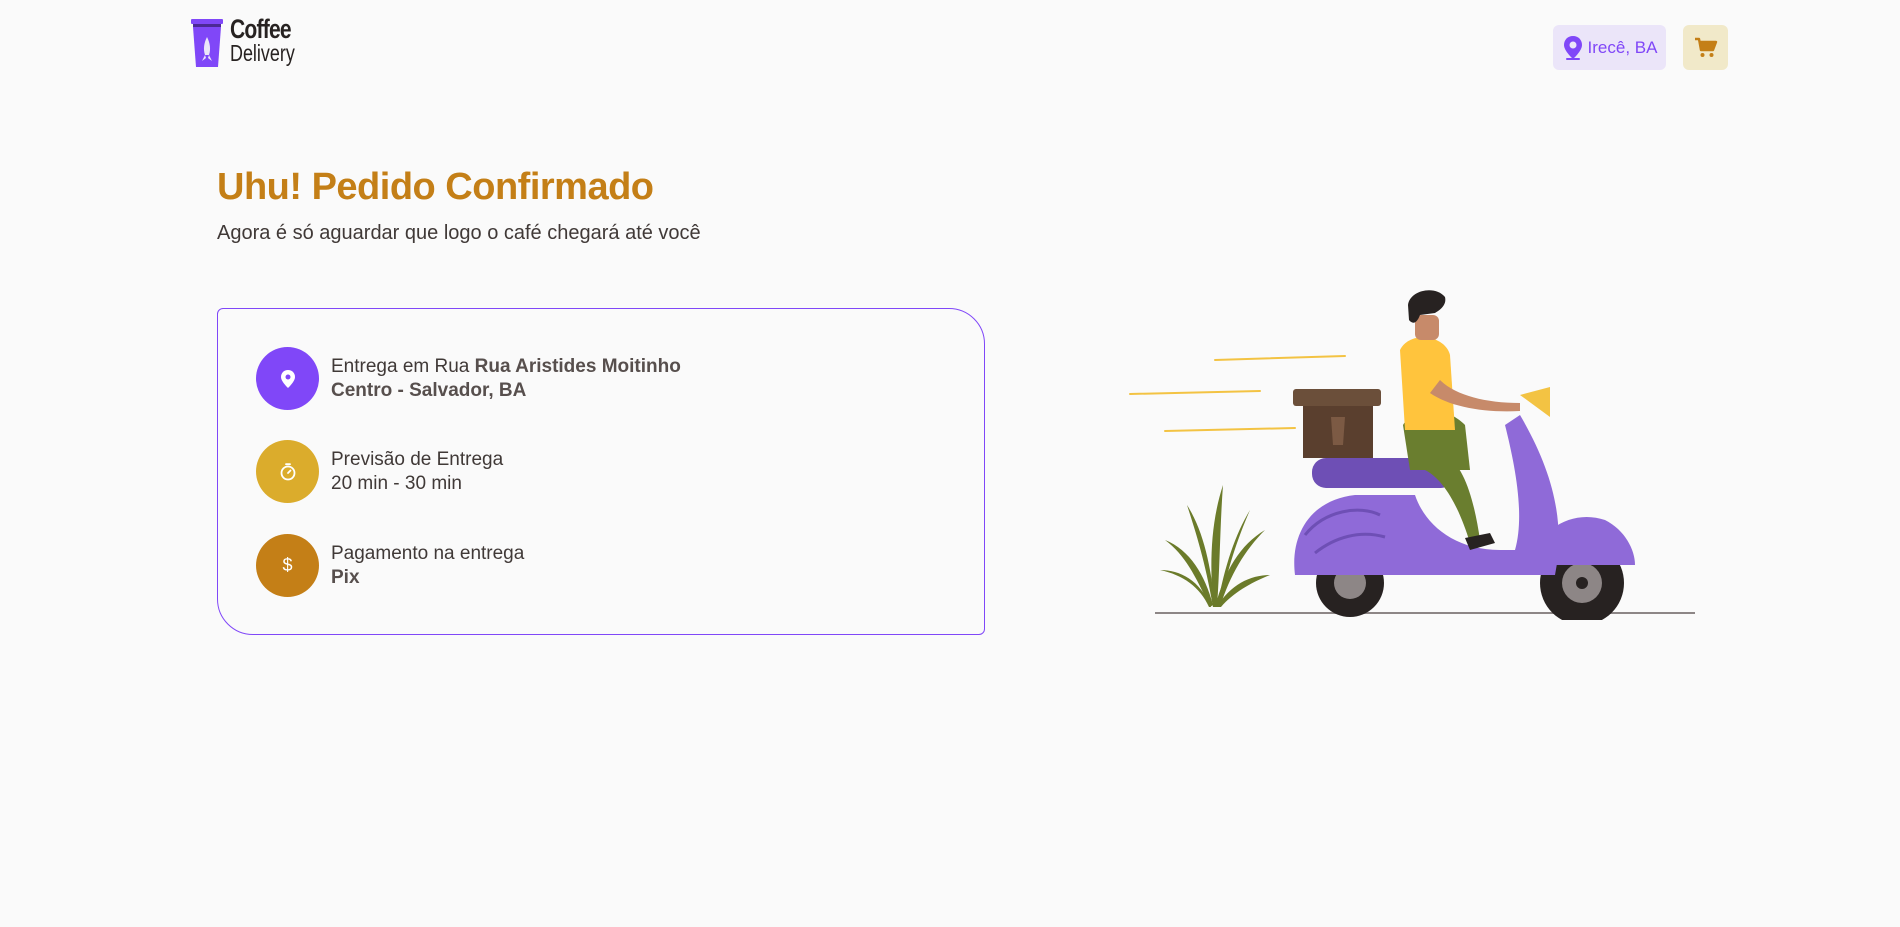  I want to click on coffee-cup-logo-icon, so click(207, 43).